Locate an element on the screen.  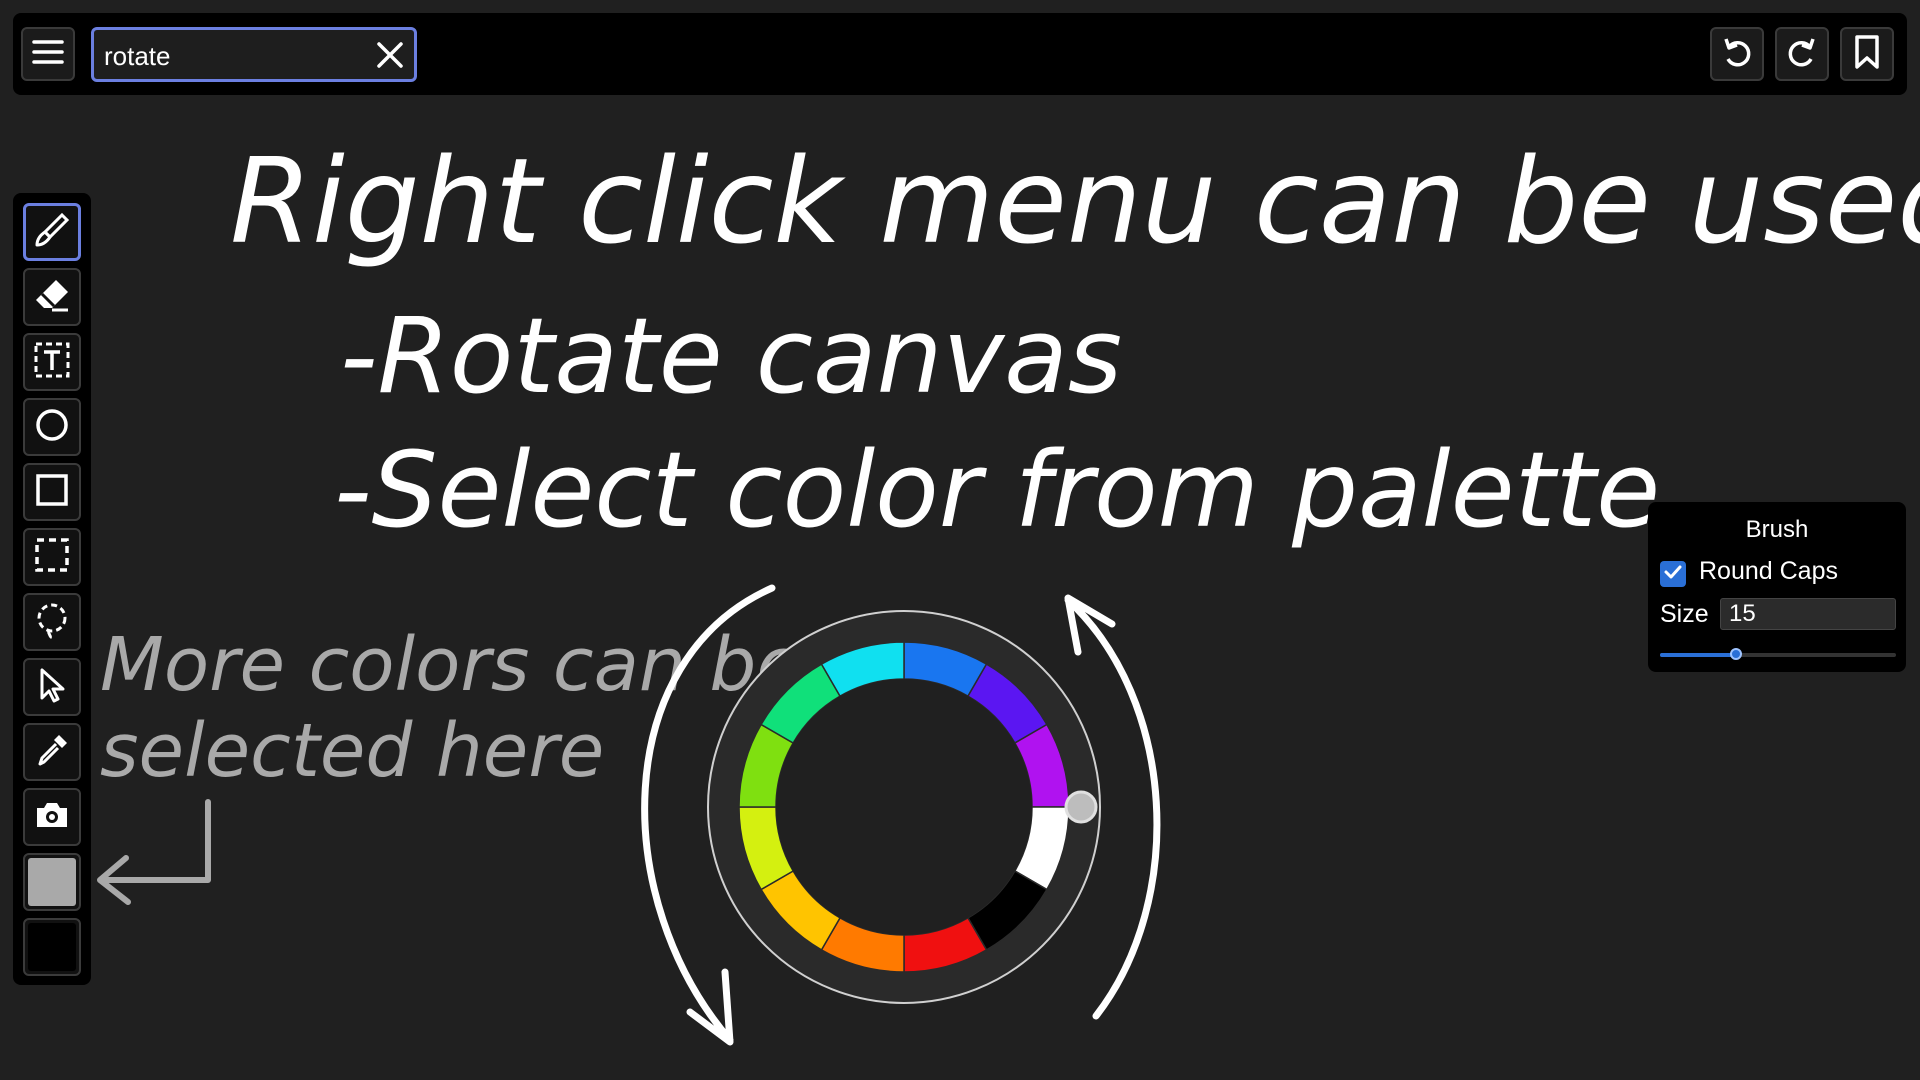
undo-button is located at coordinates (1737, 54).